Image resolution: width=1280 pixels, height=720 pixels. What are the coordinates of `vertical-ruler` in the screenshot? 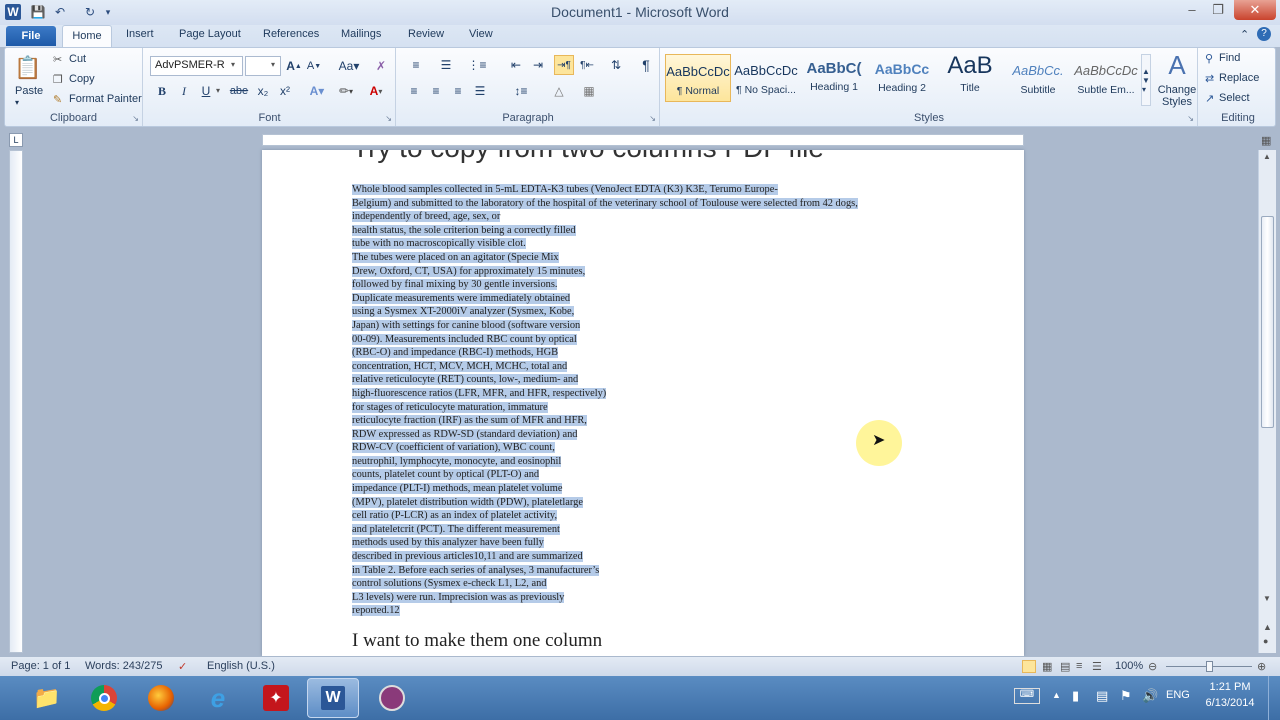 It's located at (16, 401).